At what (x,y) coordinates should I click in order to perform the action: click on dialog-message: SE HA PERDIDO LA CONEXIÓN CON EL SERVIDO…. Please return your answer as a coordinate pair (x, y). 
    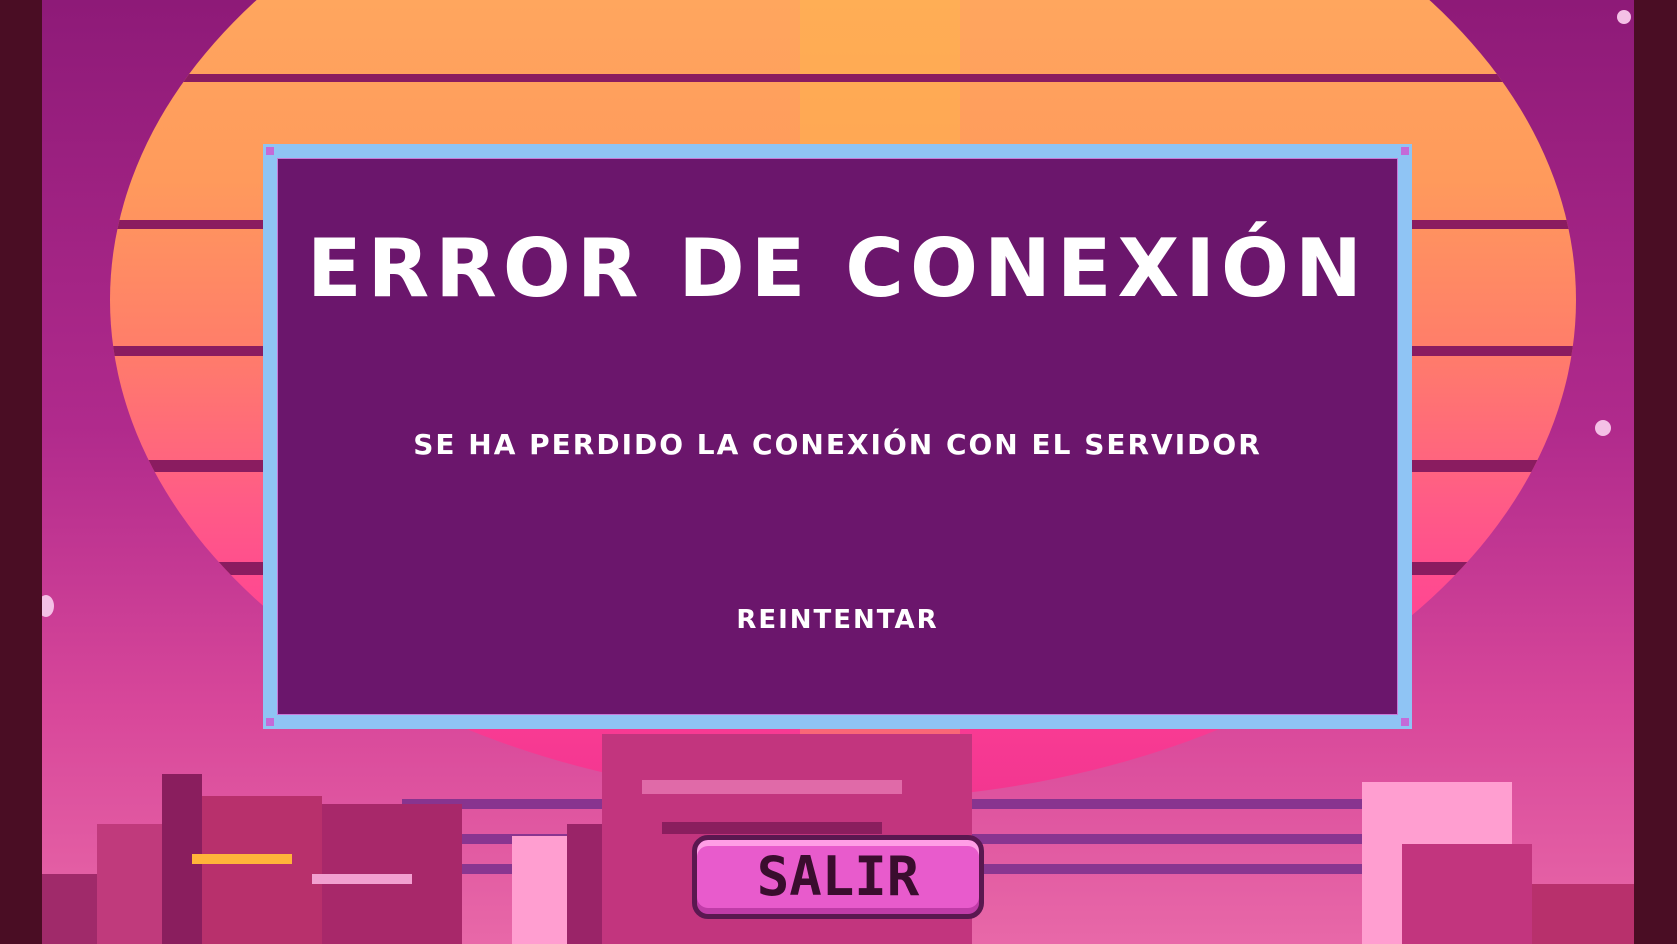
    Looking at the image, I should click on (837, 444).